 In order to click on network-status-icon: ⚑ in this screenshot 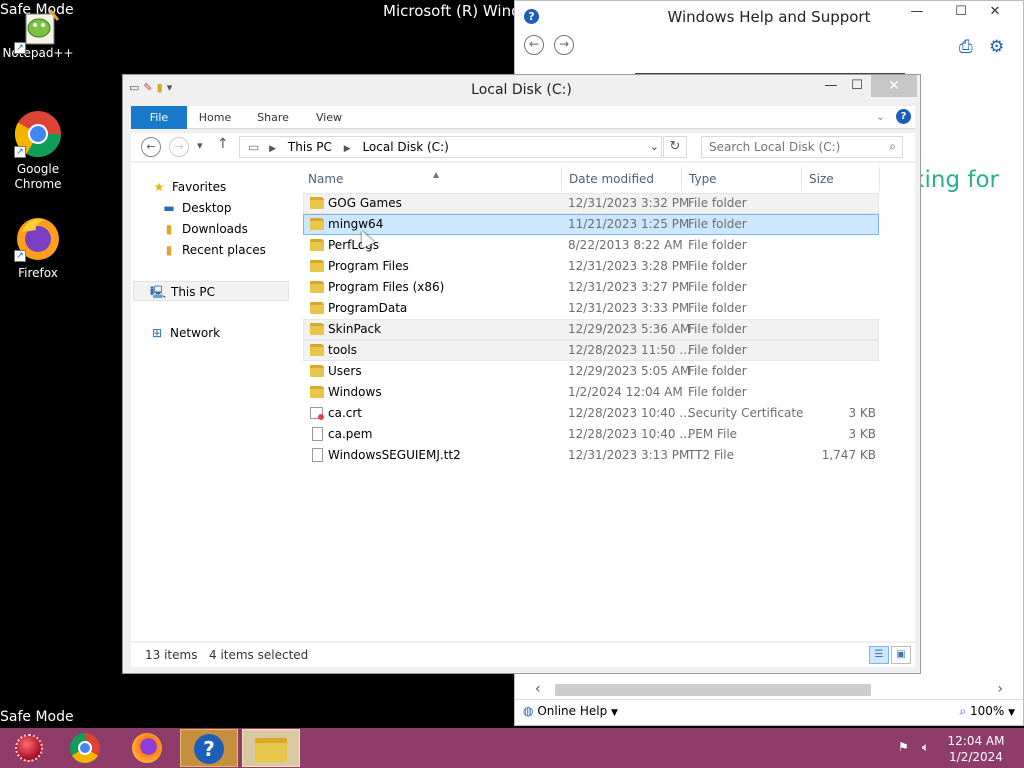, I will do `click(903, 747)`.